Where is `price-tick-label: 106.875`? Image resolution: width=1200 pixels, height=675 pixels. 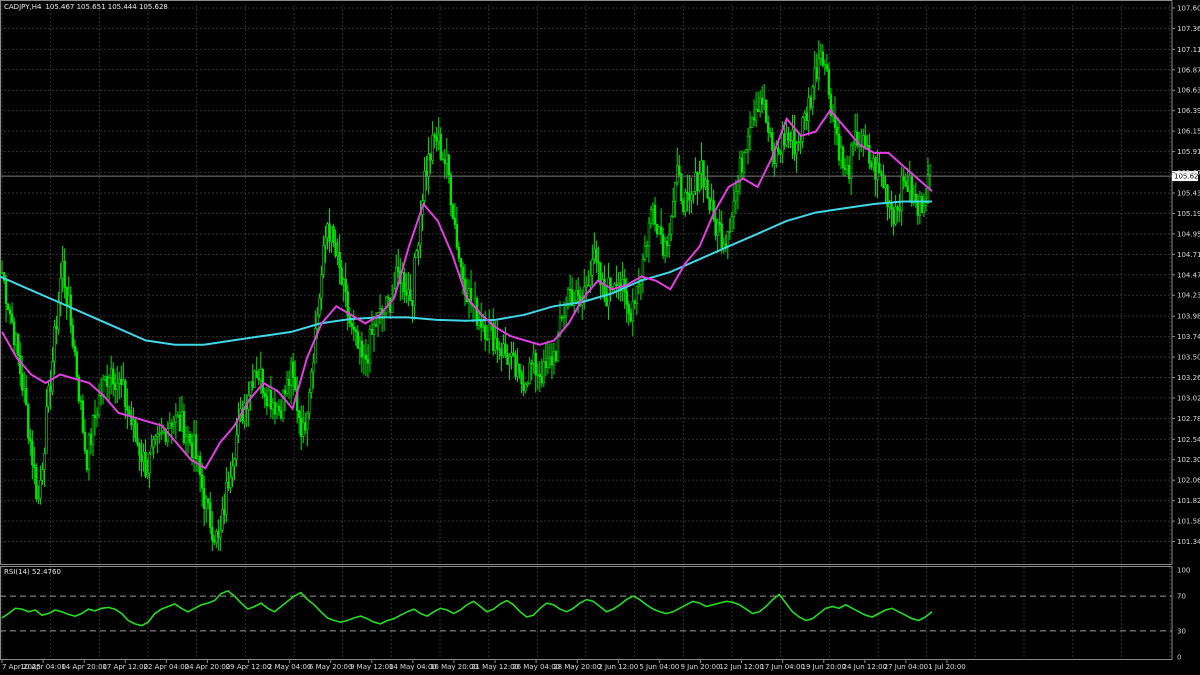
price-tick-label: 106.875 is located at coordinates (1188, 70).